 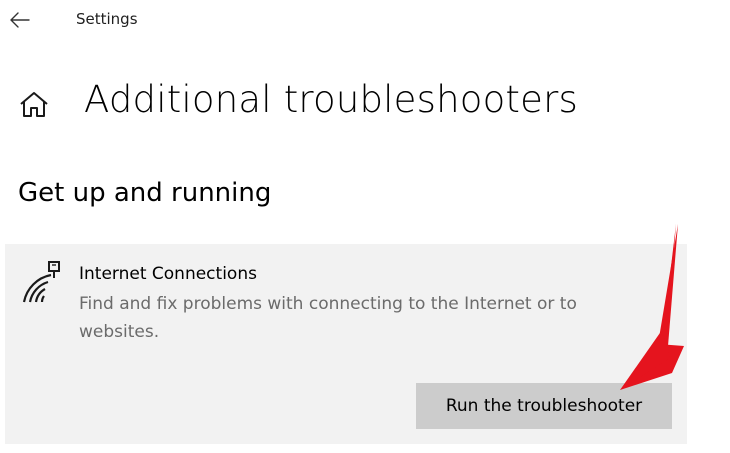 I want to click on page-title: Additional troubleshooters, so click(x=331, y=99).